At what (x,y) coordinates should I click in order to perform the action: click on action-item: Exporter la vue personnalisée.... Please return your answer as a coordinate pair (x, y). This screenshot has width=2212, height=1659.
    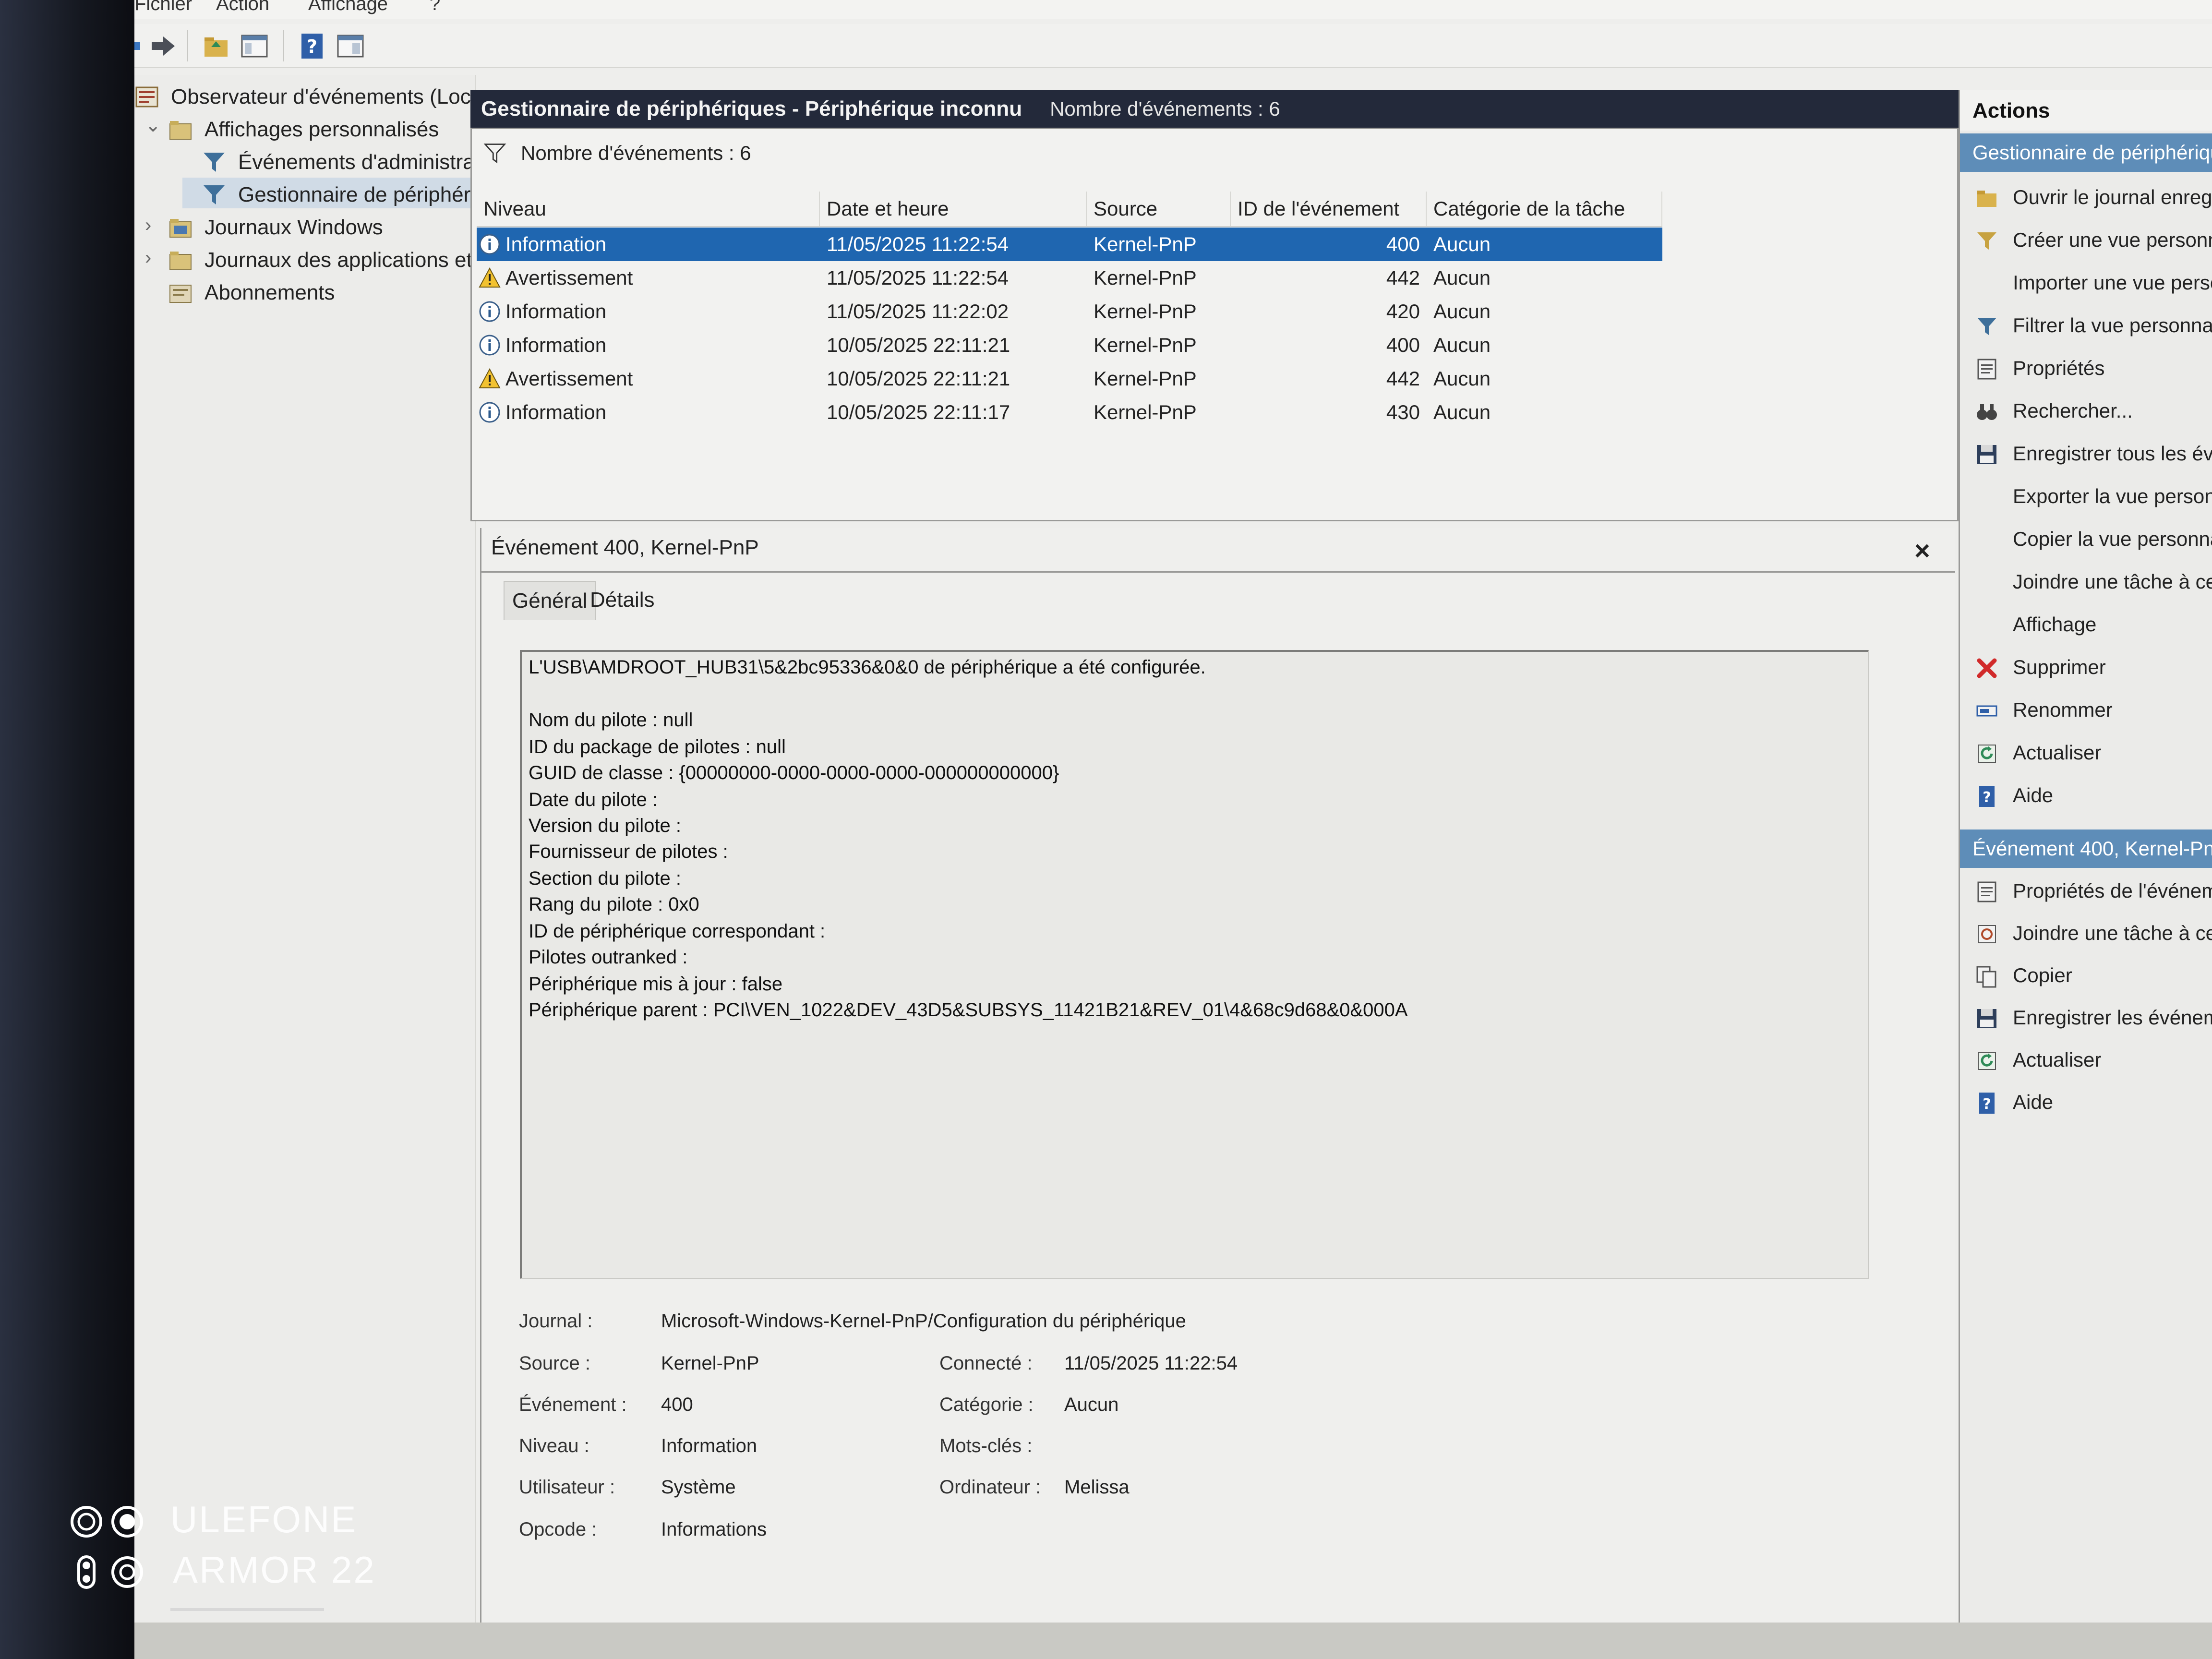
    Looking at the image, I should click on (2086, 497).